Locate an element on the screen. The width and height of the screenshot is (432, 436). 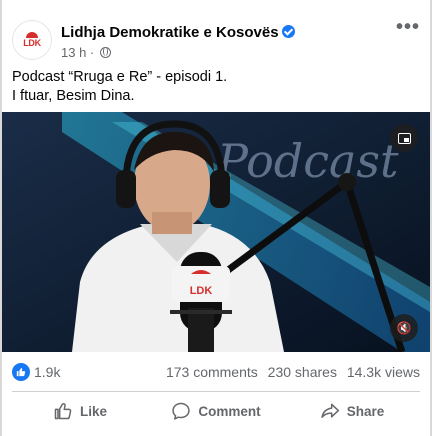
avatar-logo-text: LDK is located at coordinates (32, 43).